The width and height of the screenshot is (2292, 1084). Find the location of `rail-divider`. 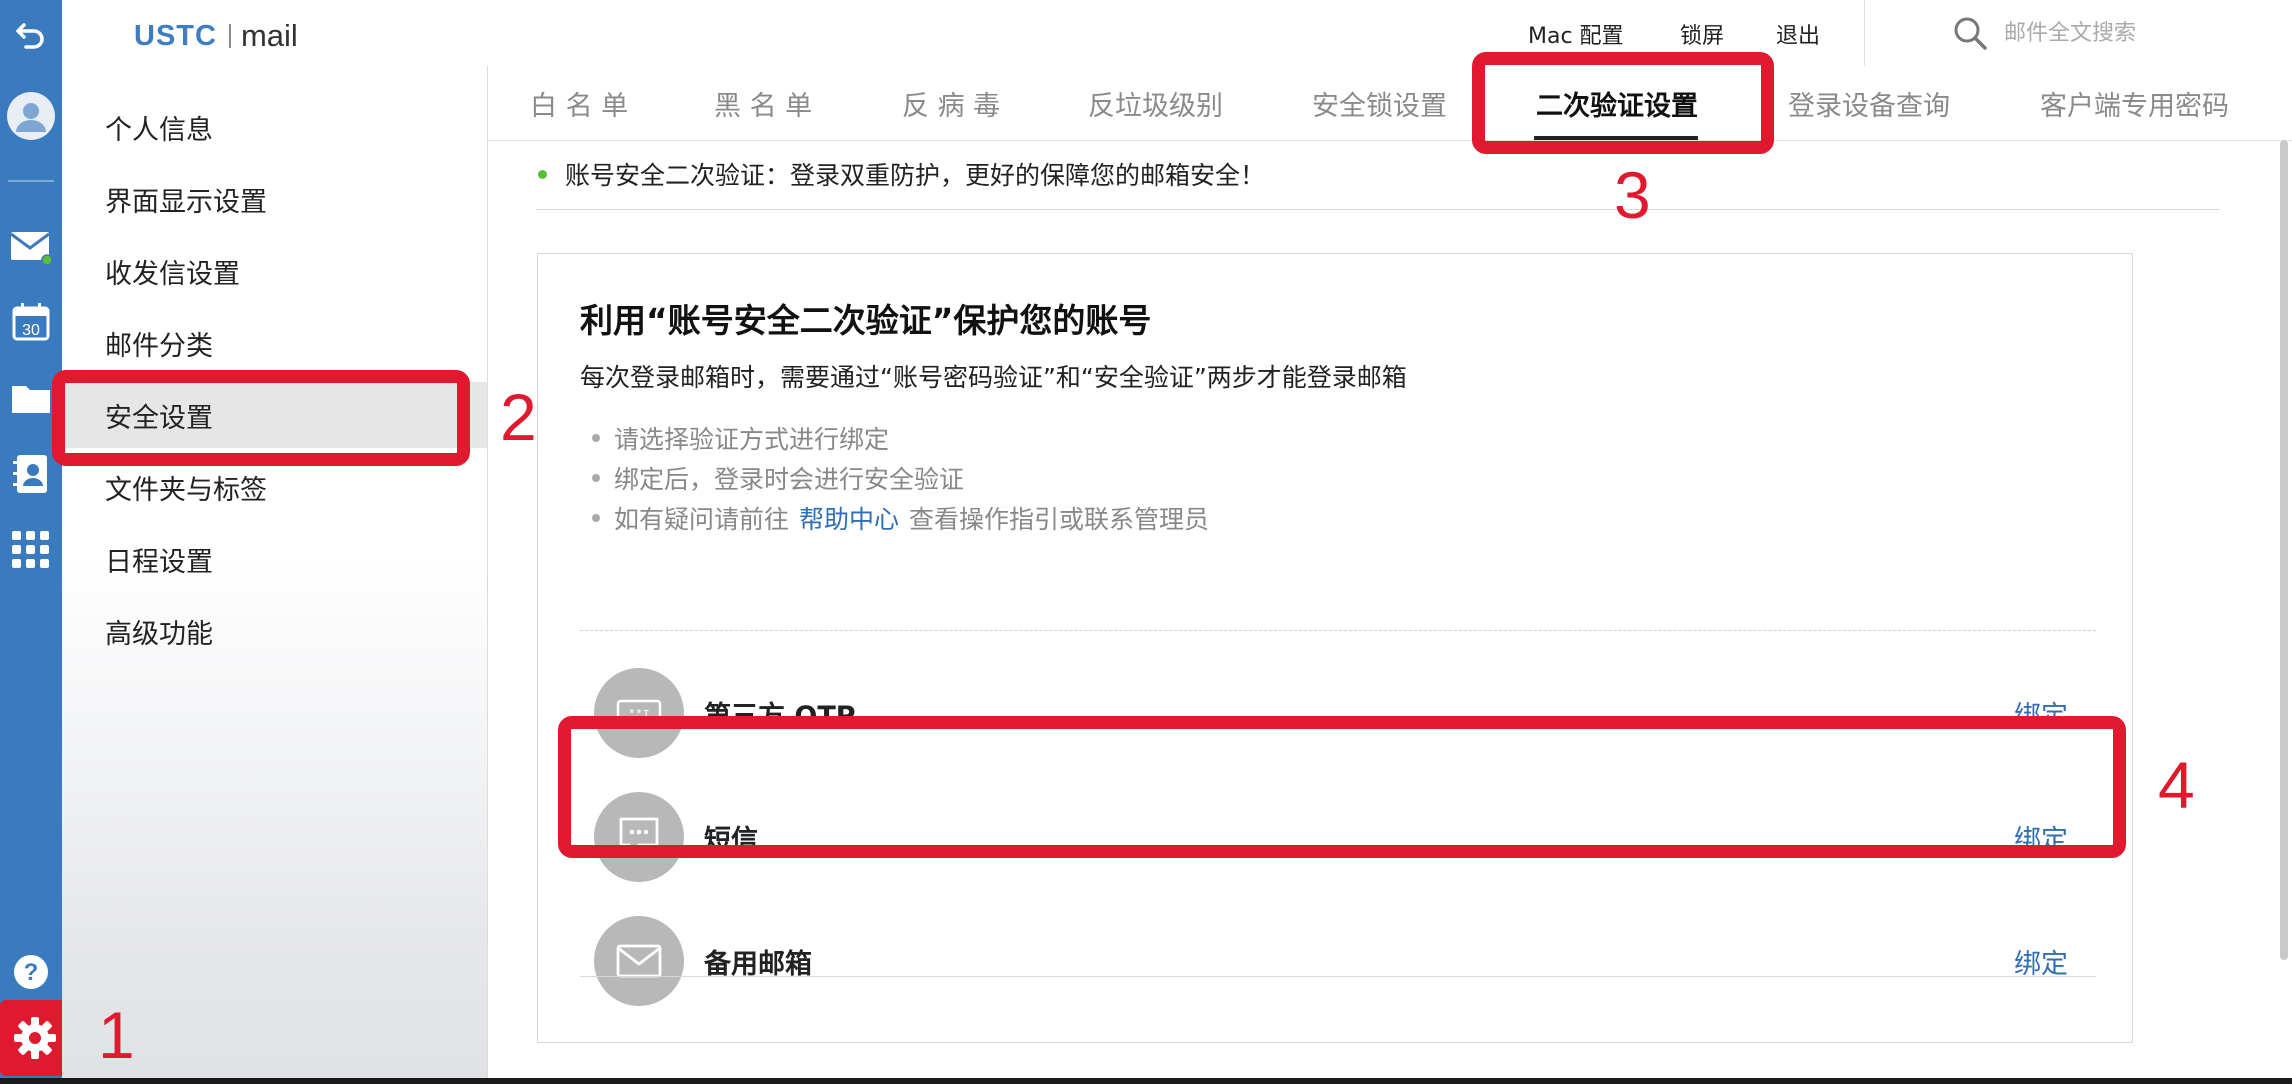

rail-divider is located at coordinates (31, 181).